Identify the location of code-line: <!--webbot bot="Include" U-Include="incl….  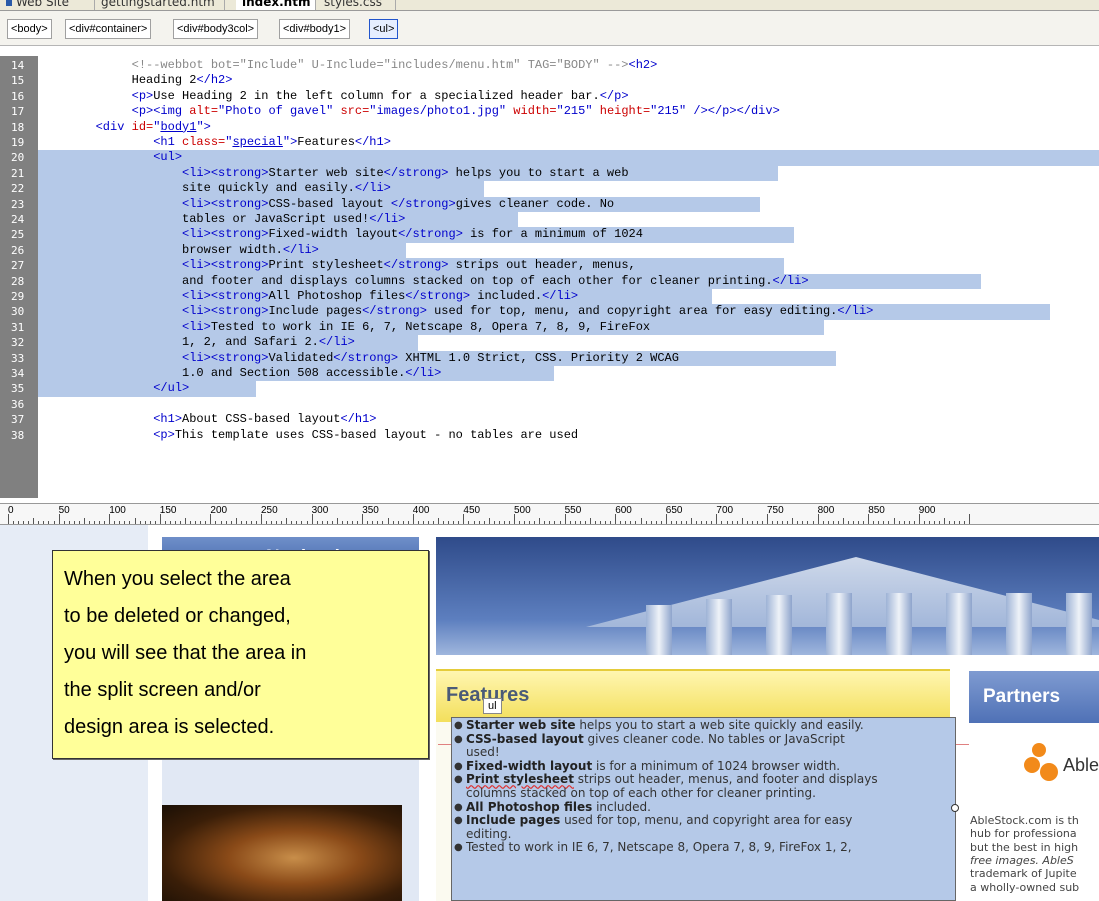
(348, 65).